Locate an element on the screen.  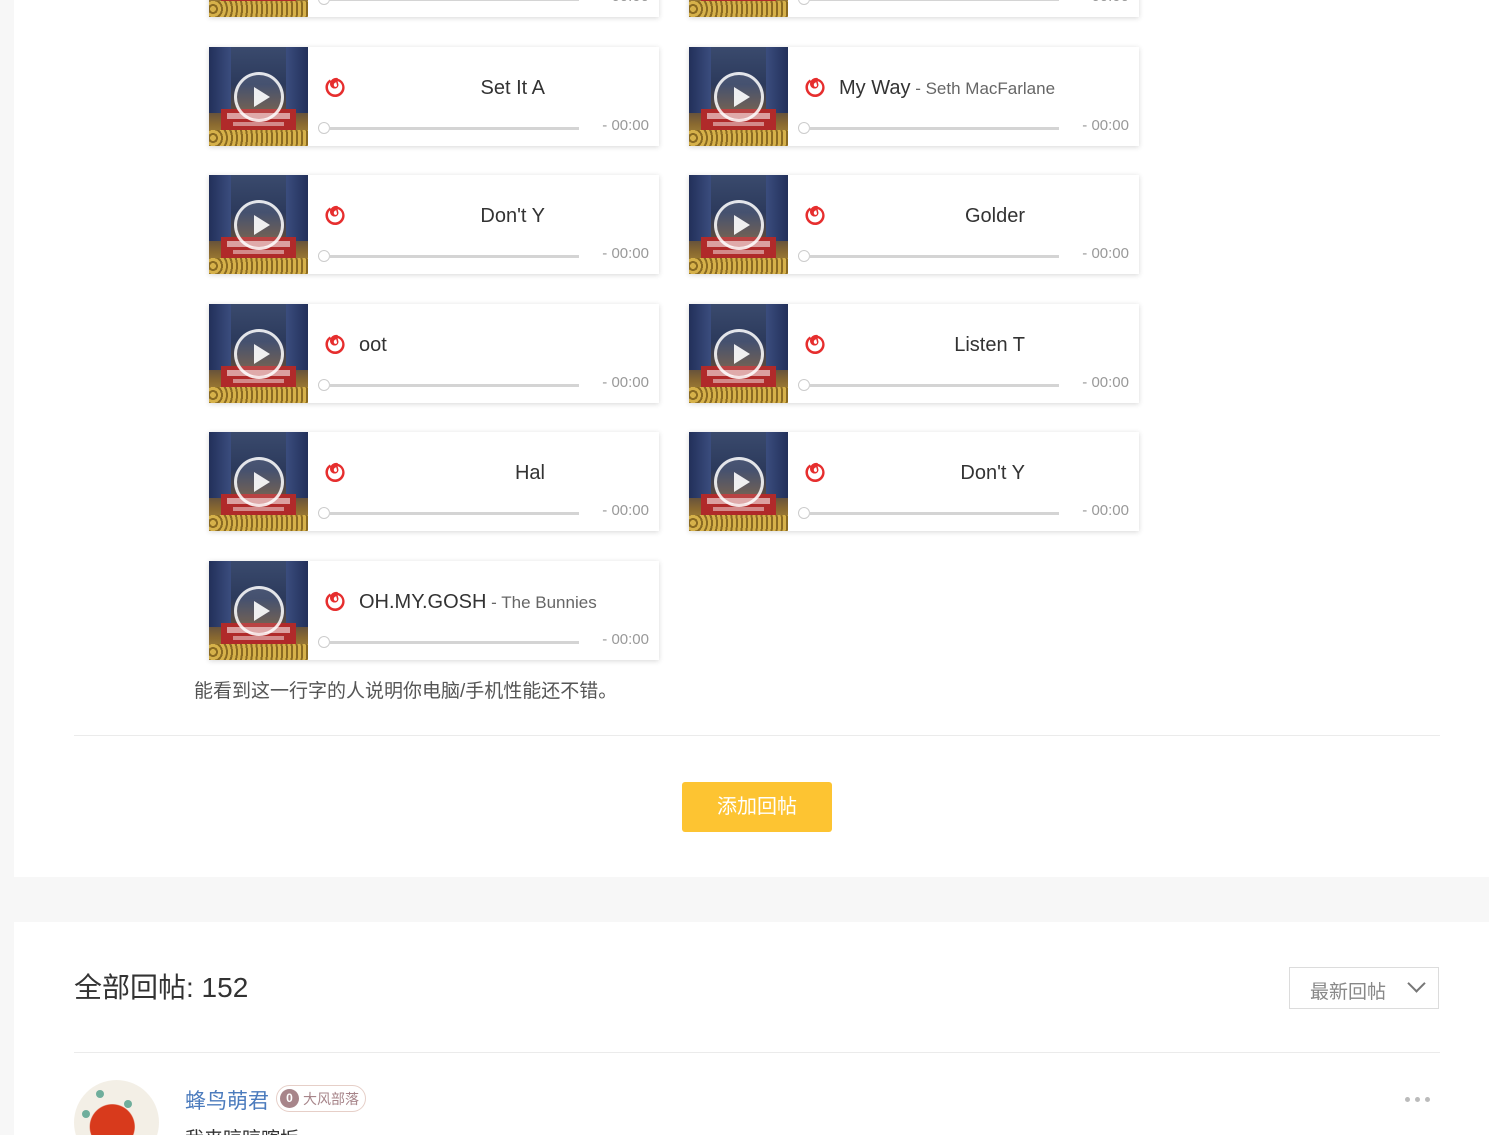
song-name: Hal is located at coordinates (529, 473).